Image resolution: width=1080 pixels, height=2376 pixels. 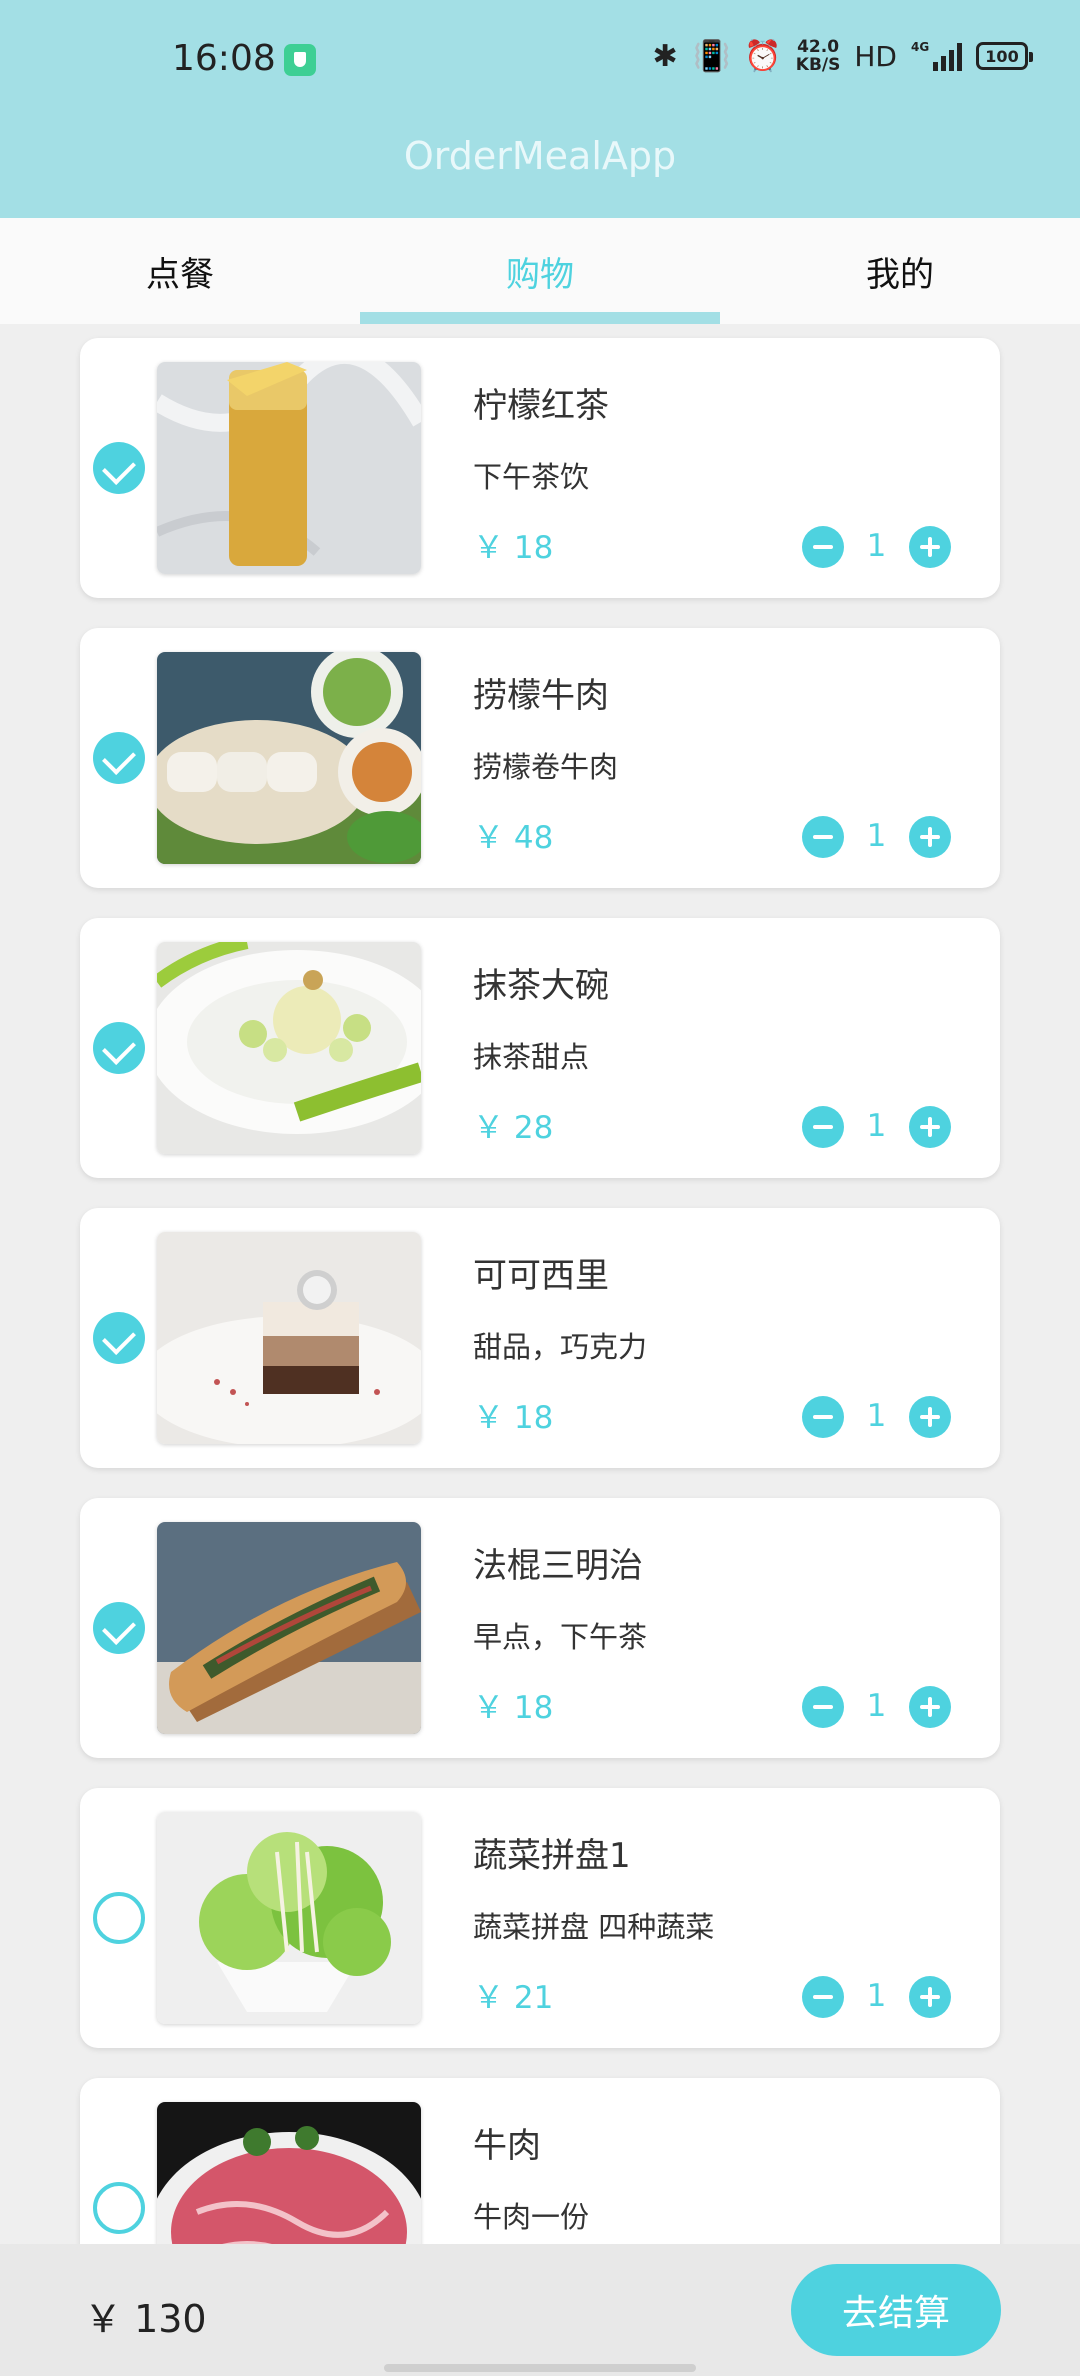 What do you see at coordinates (145, 2319) in the screenshot?
I see `total-price: ￥ 130` at bounding box center [145, 2319].